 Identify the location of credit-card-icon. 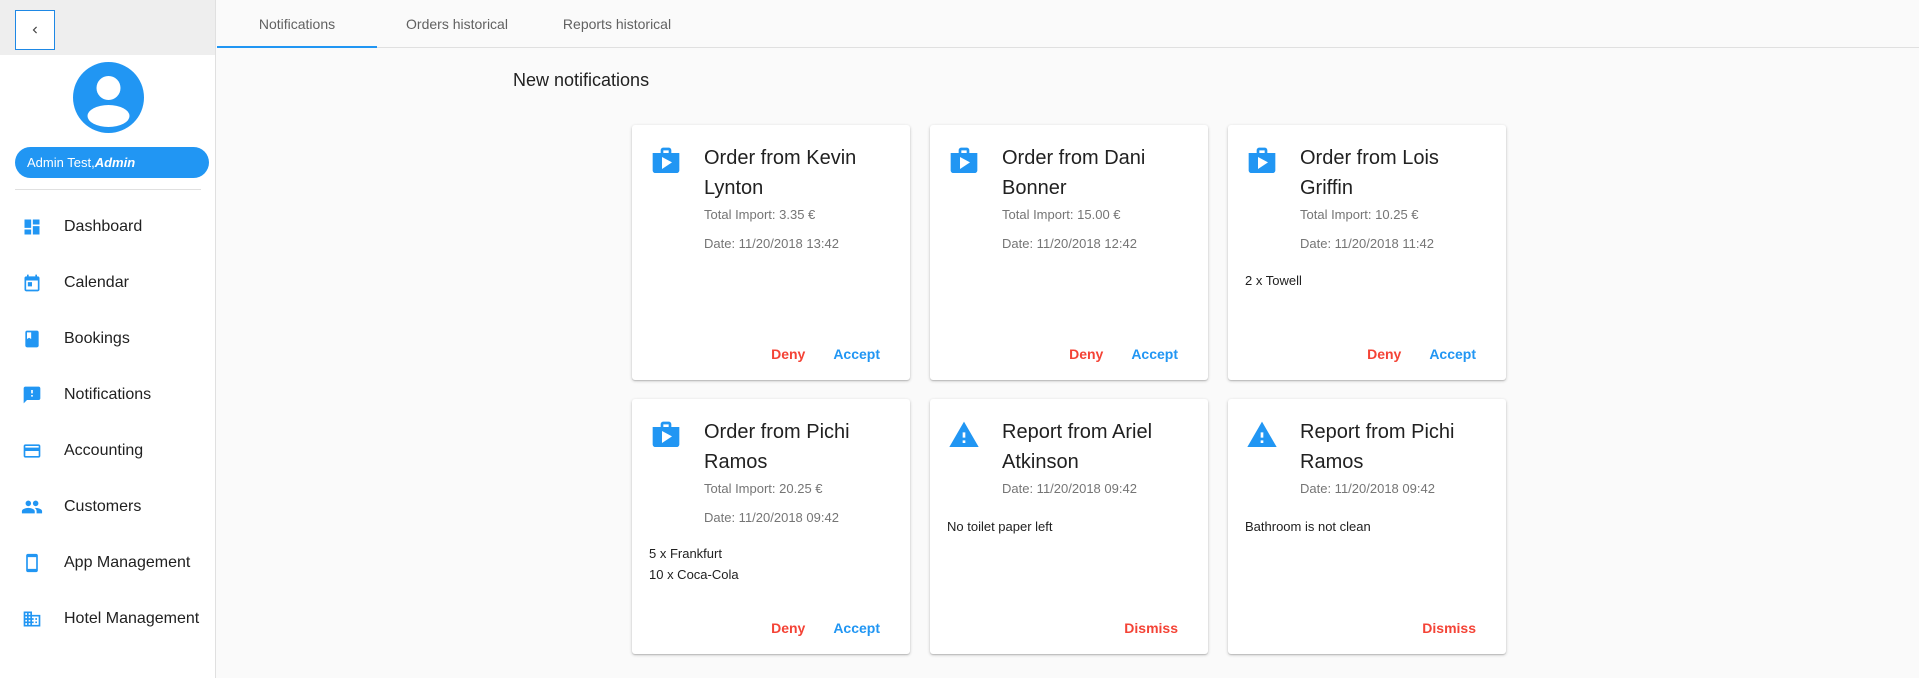
(32, 451).